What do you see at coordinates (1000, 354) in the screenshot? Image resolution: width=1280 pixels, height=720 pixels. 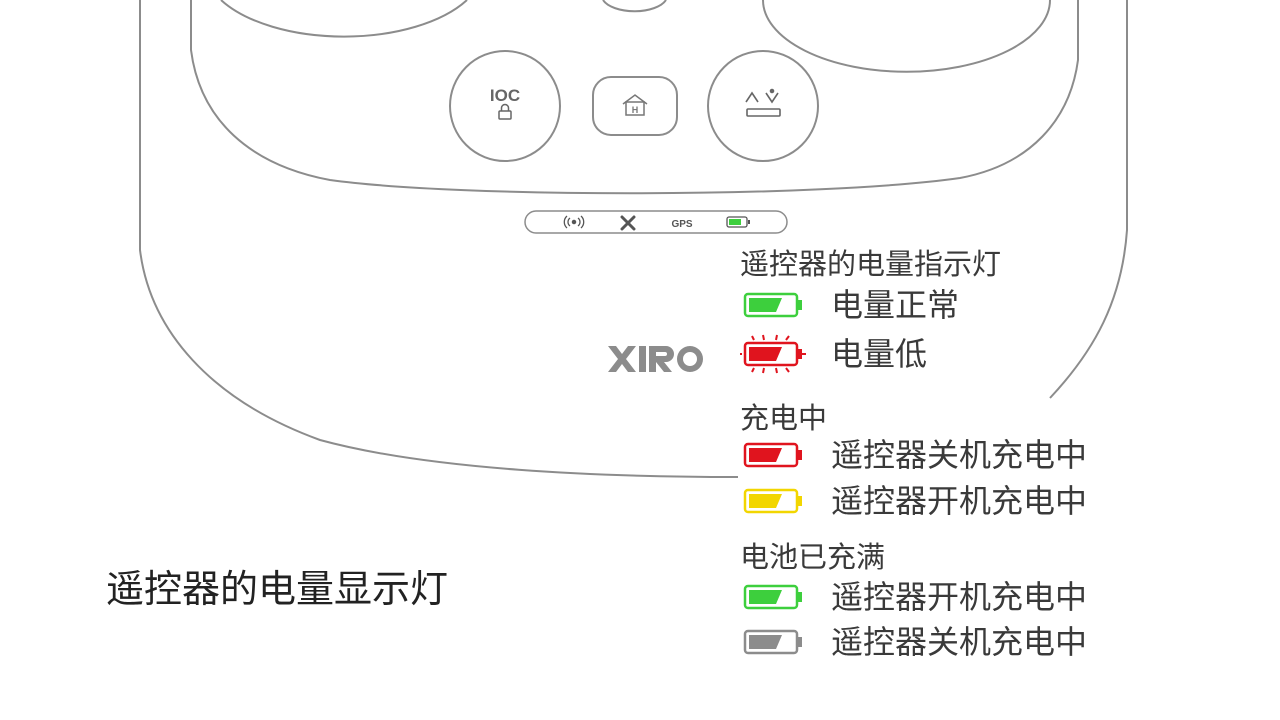 I see `legend-row: 电量低` at bounding box center [1000, 354].